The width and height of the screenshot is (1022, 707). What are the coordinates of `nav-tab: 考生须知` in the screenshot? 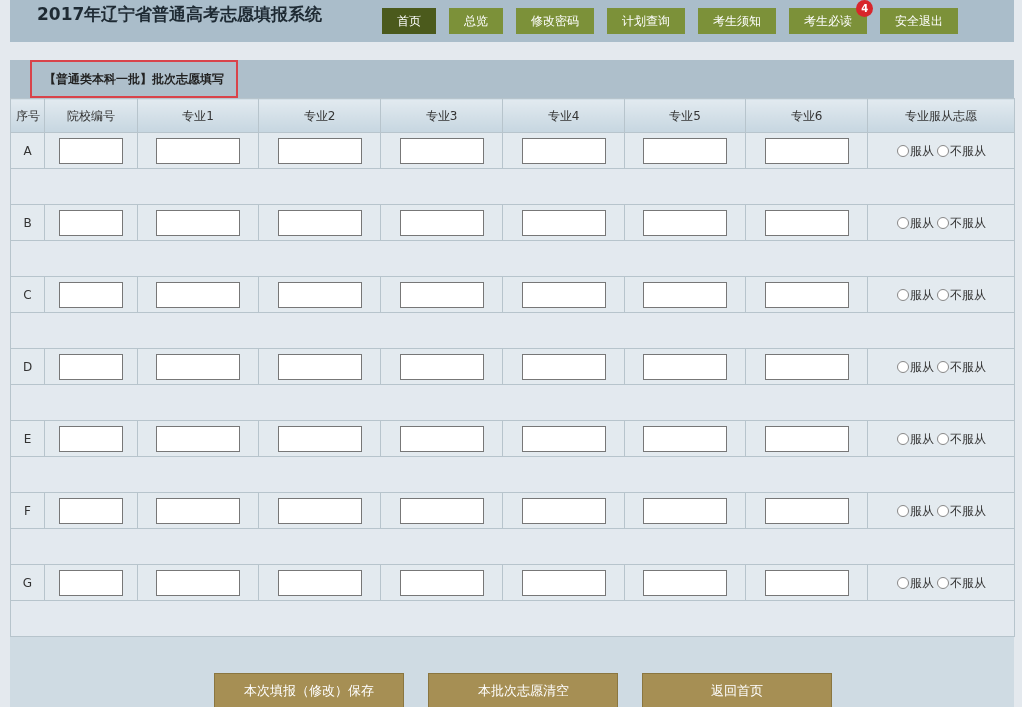 It's located at (737, 21).